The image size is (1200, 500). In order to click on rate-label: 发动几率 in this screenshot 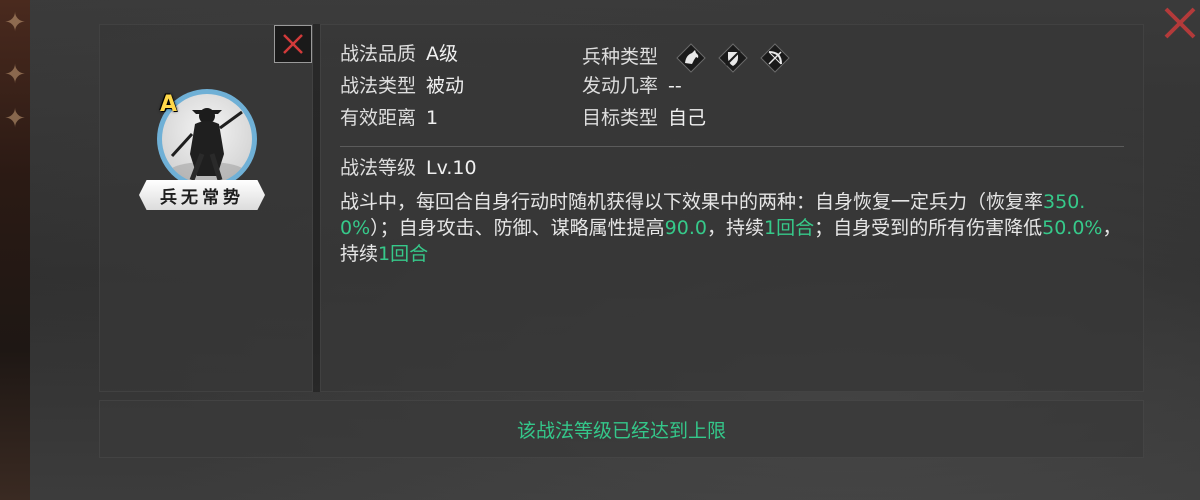, I will do `click(620, 86)`.